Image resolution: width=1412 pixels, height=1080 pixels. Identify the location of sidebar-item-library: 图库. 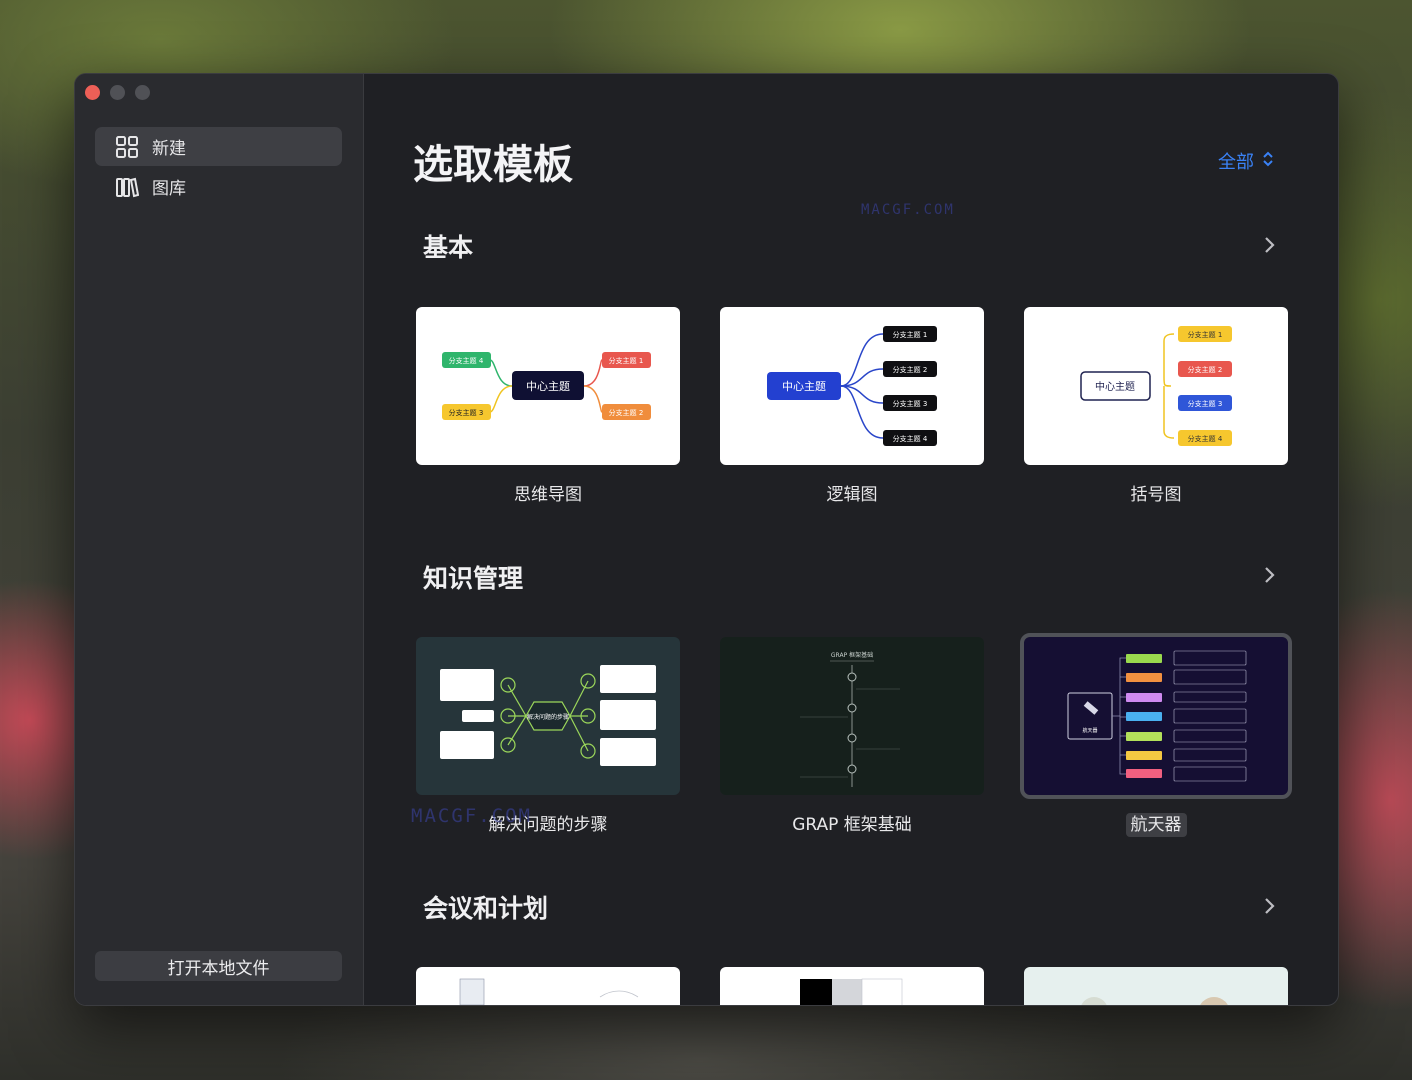
(218, 186).